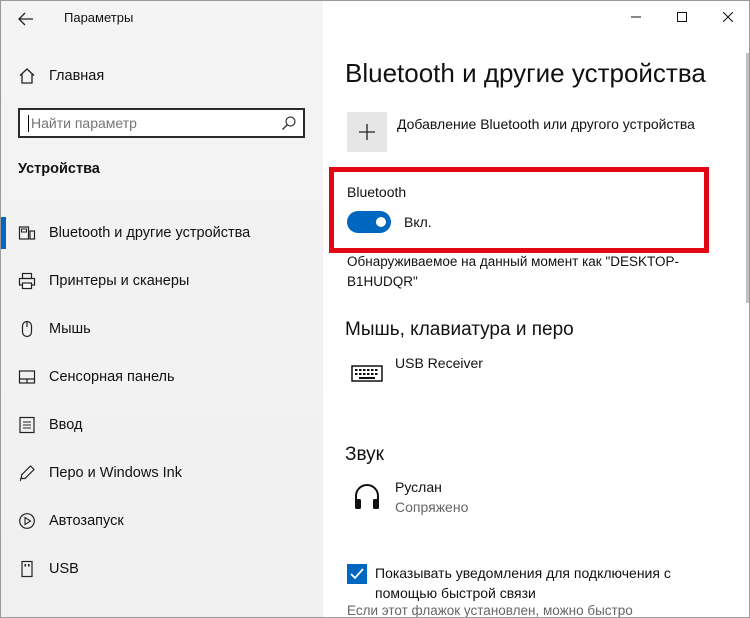  I want to click on close-icon, so click(728, 17).